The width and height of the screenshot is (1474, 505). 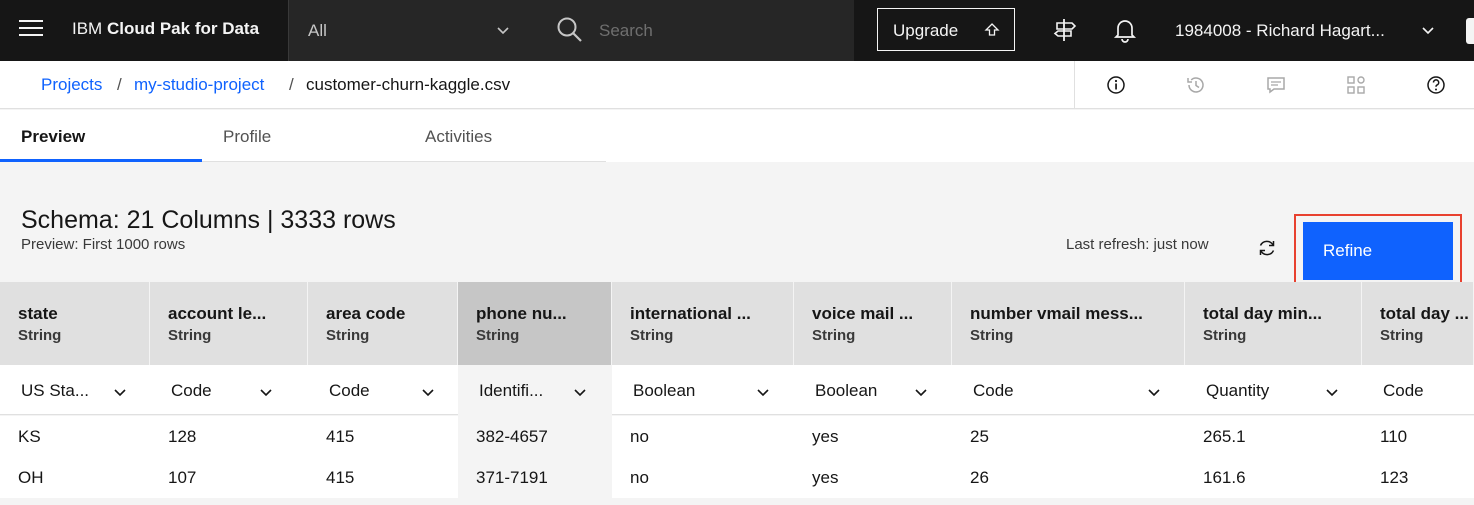 I want to click on side-panel-edge, so click(x=1470, y=31).